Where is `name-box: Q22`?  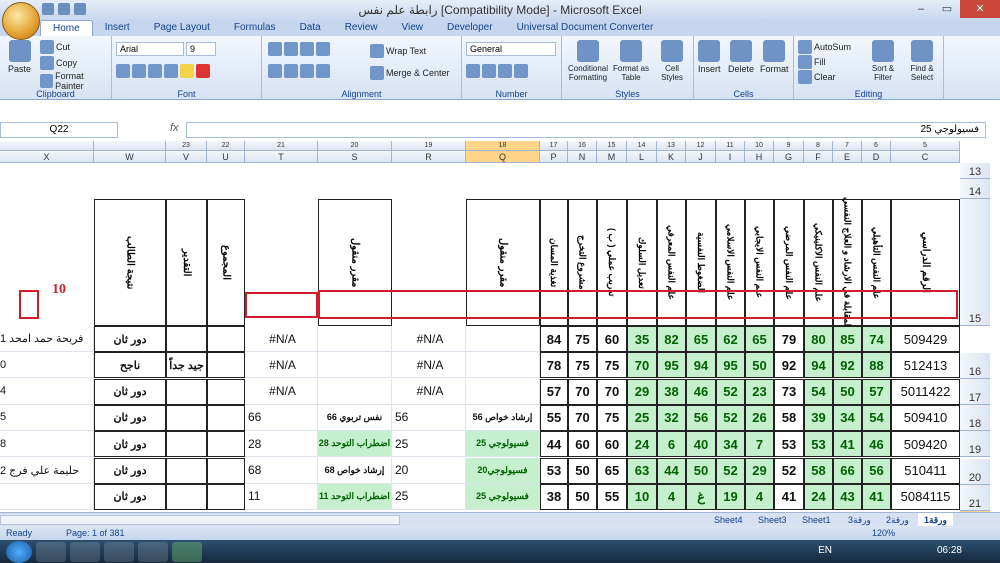
name-box: Q22 is located at coordinates (59, 130).